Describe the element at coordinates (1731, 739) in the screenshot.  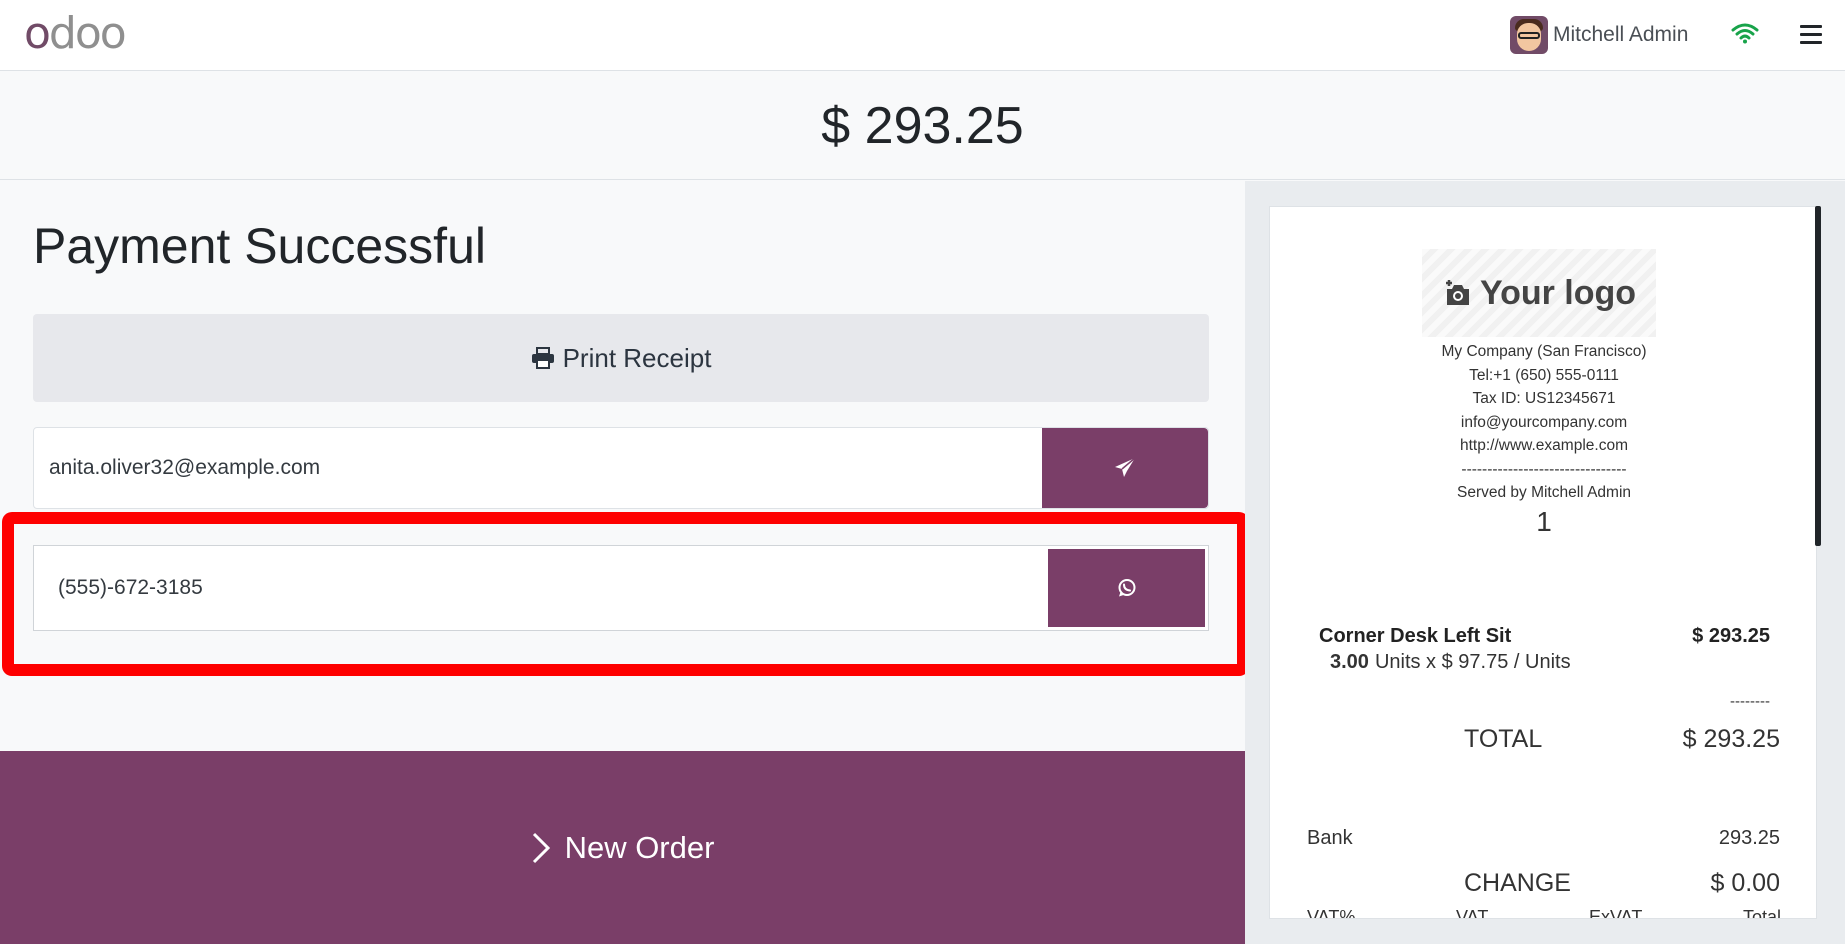
I see `total-value: $ 293.25` at that location.